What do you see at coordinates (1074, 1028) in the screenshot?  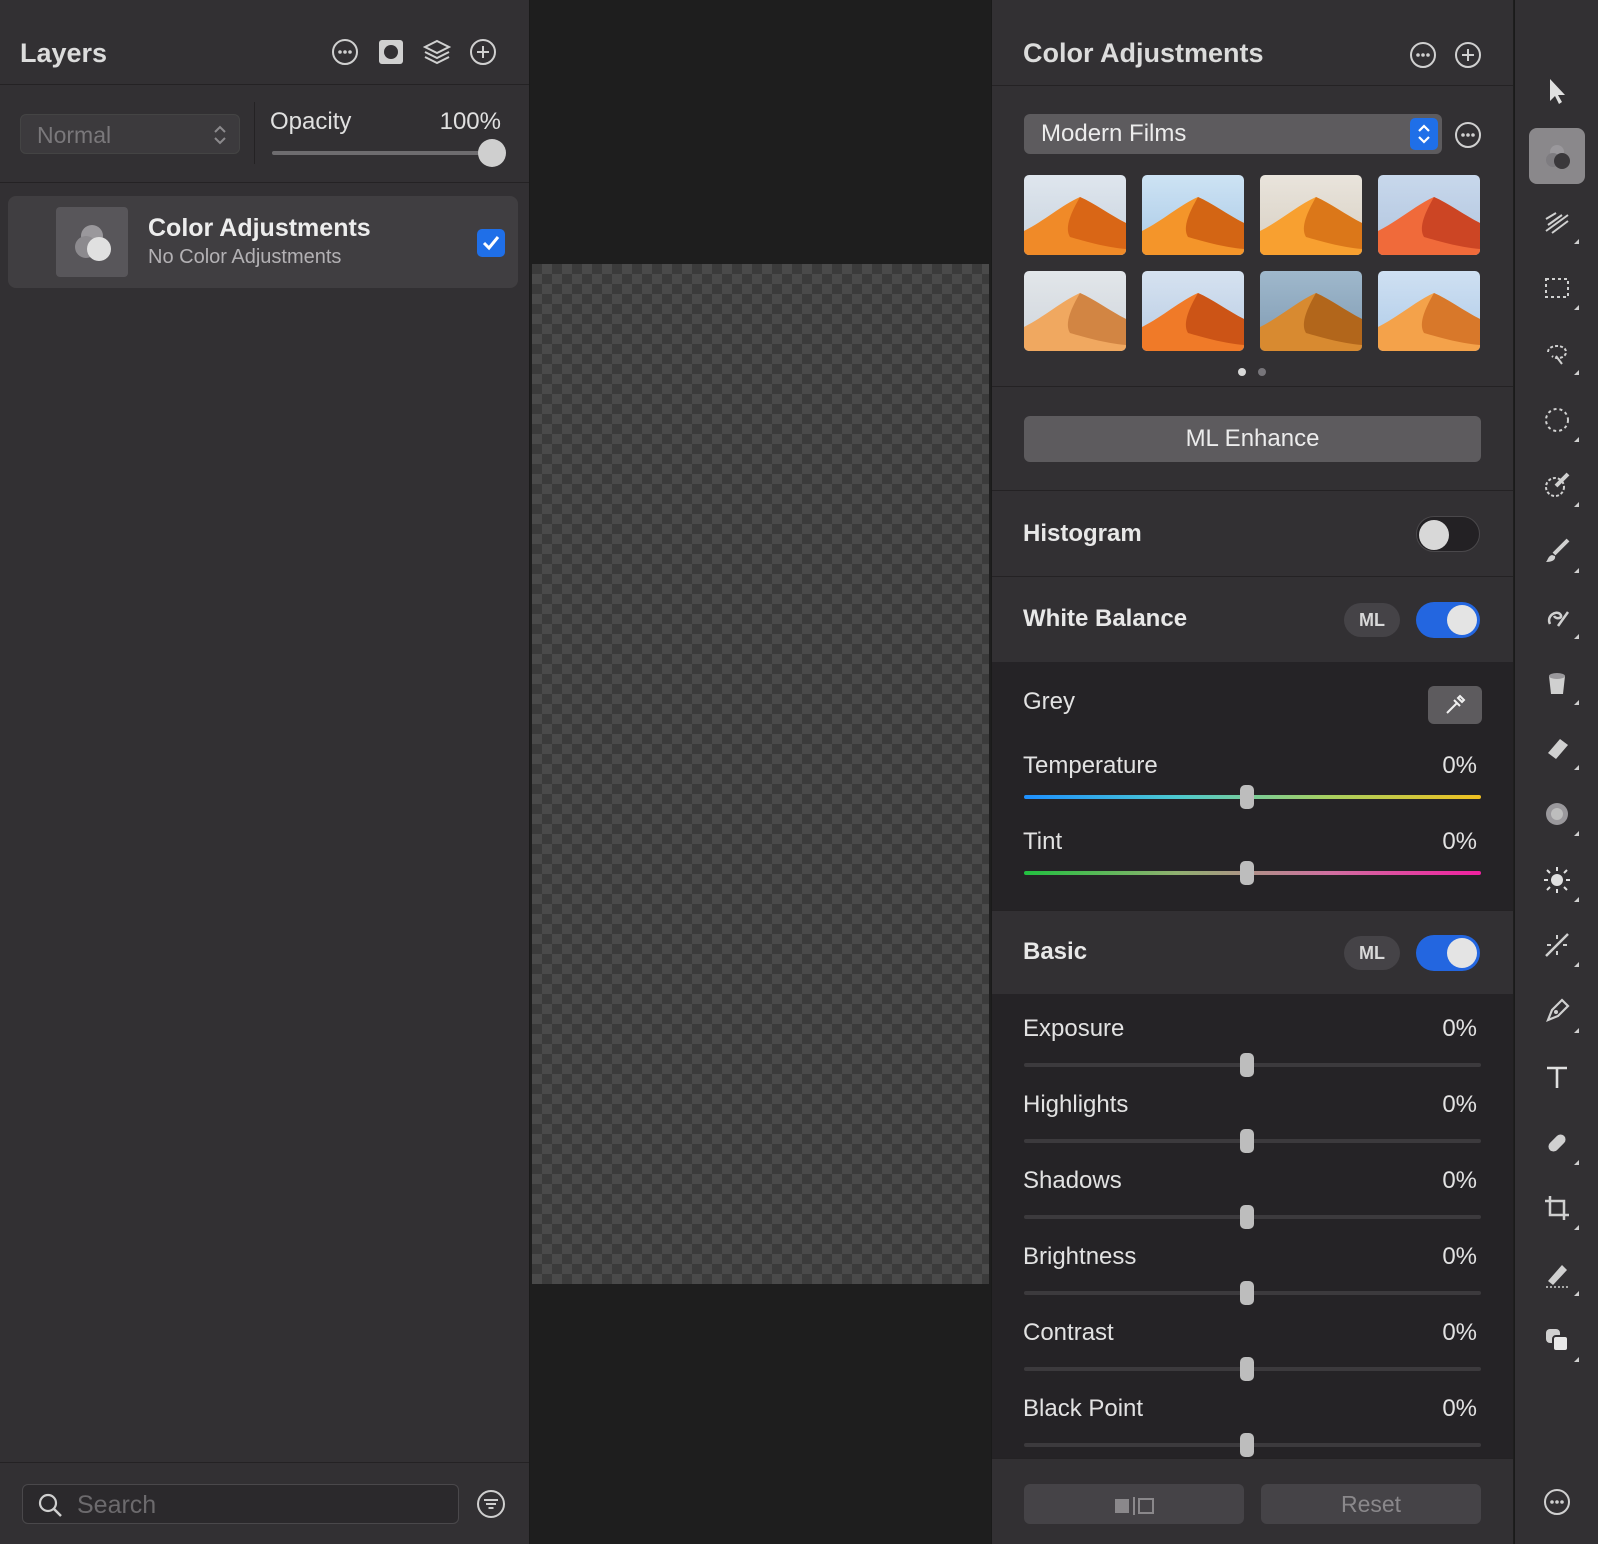 I see `exposure-label: Exposure` at bounding box center [1074, 1028].